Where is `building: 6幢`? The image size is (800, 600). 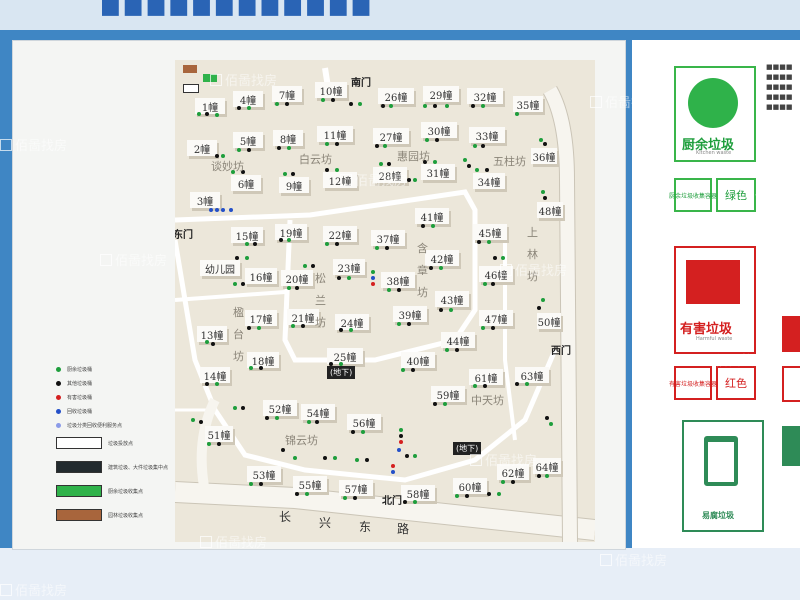
building: 6幢 is located at coordinates (246, 183).